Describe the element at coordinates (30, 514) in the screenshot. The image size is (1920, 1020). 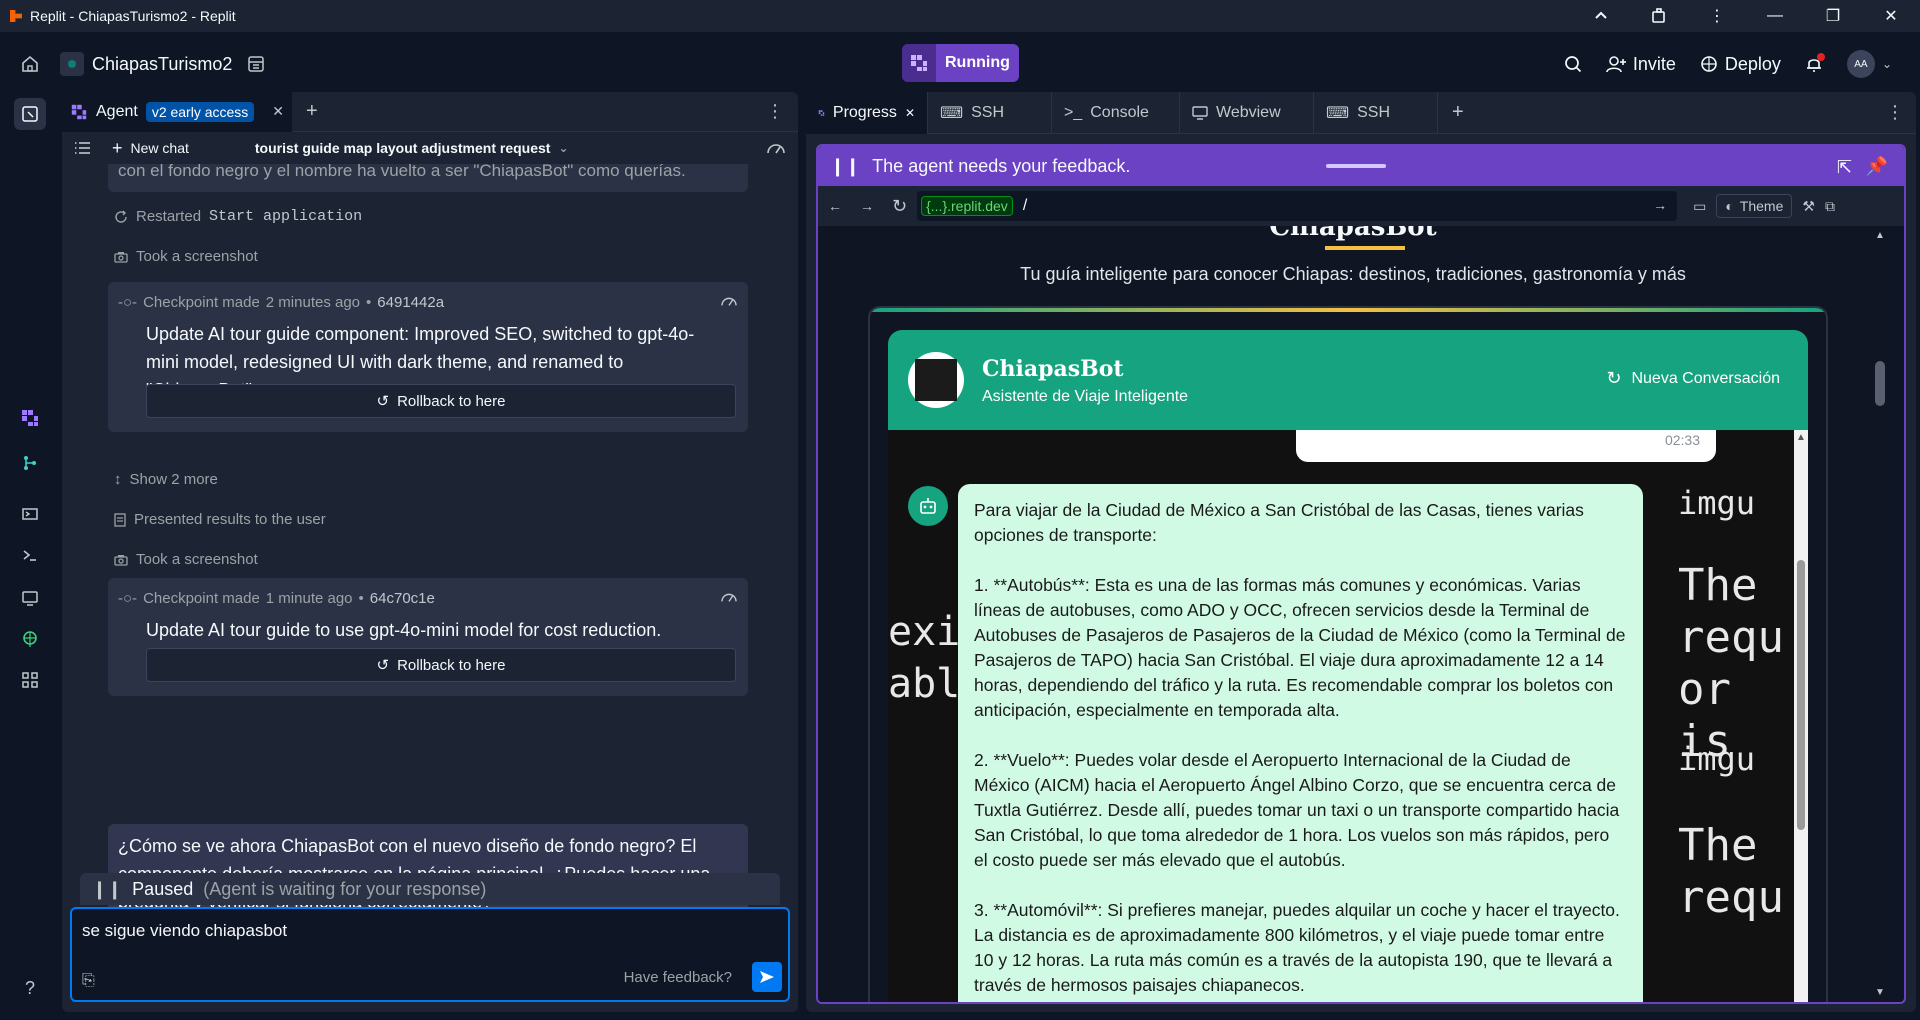
I see `workflows-icon` at that location.